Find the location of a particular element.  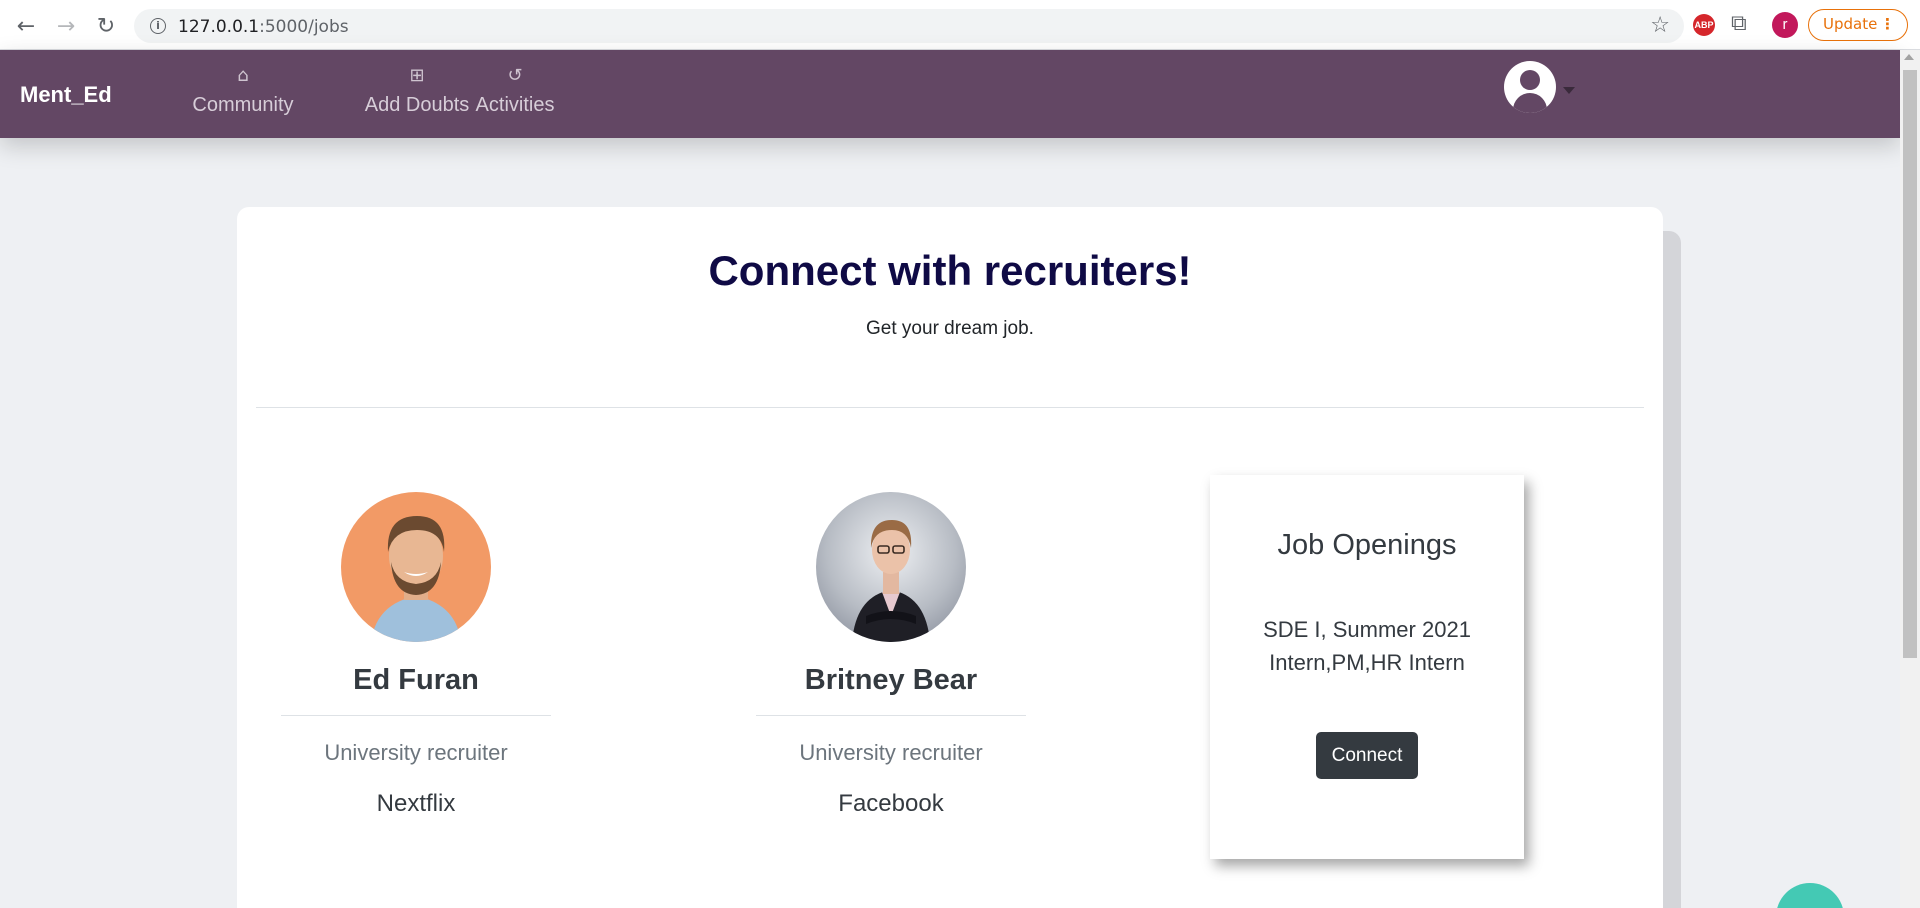

recruiter-name: Ed Furan is located at coordinates (416, 680).